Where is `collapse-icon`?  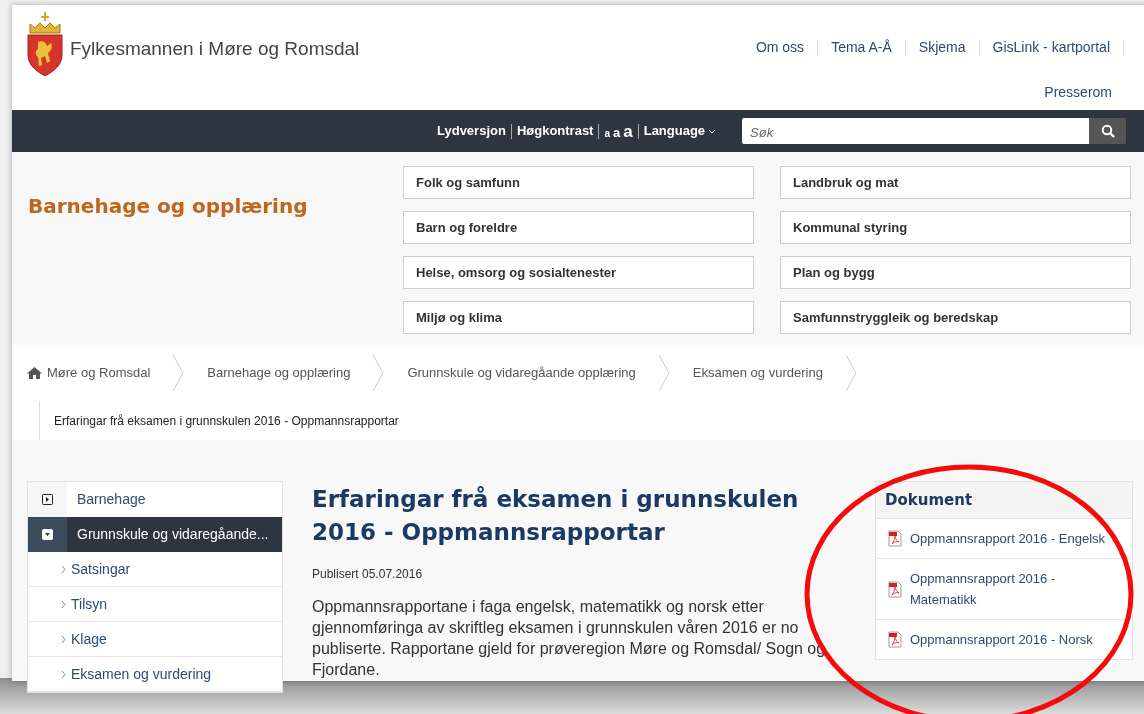 collapse-icon is located at coordinates (47, 534).